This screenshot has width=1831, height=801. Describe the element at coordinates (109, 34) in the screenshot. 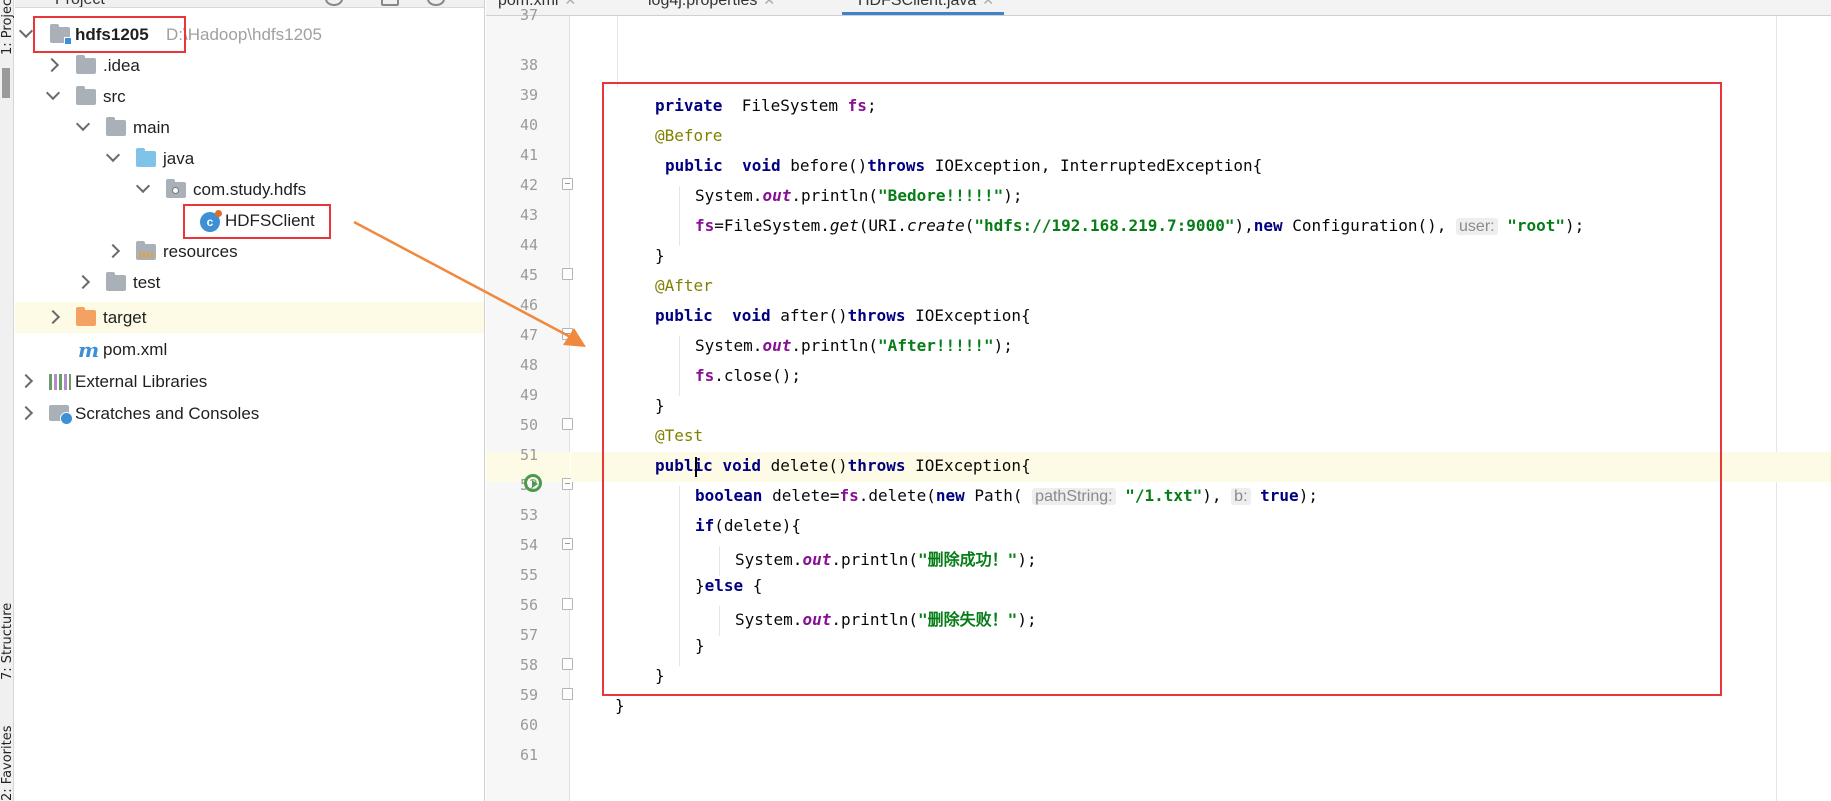

I see `annotation-box-project-root` at that location.